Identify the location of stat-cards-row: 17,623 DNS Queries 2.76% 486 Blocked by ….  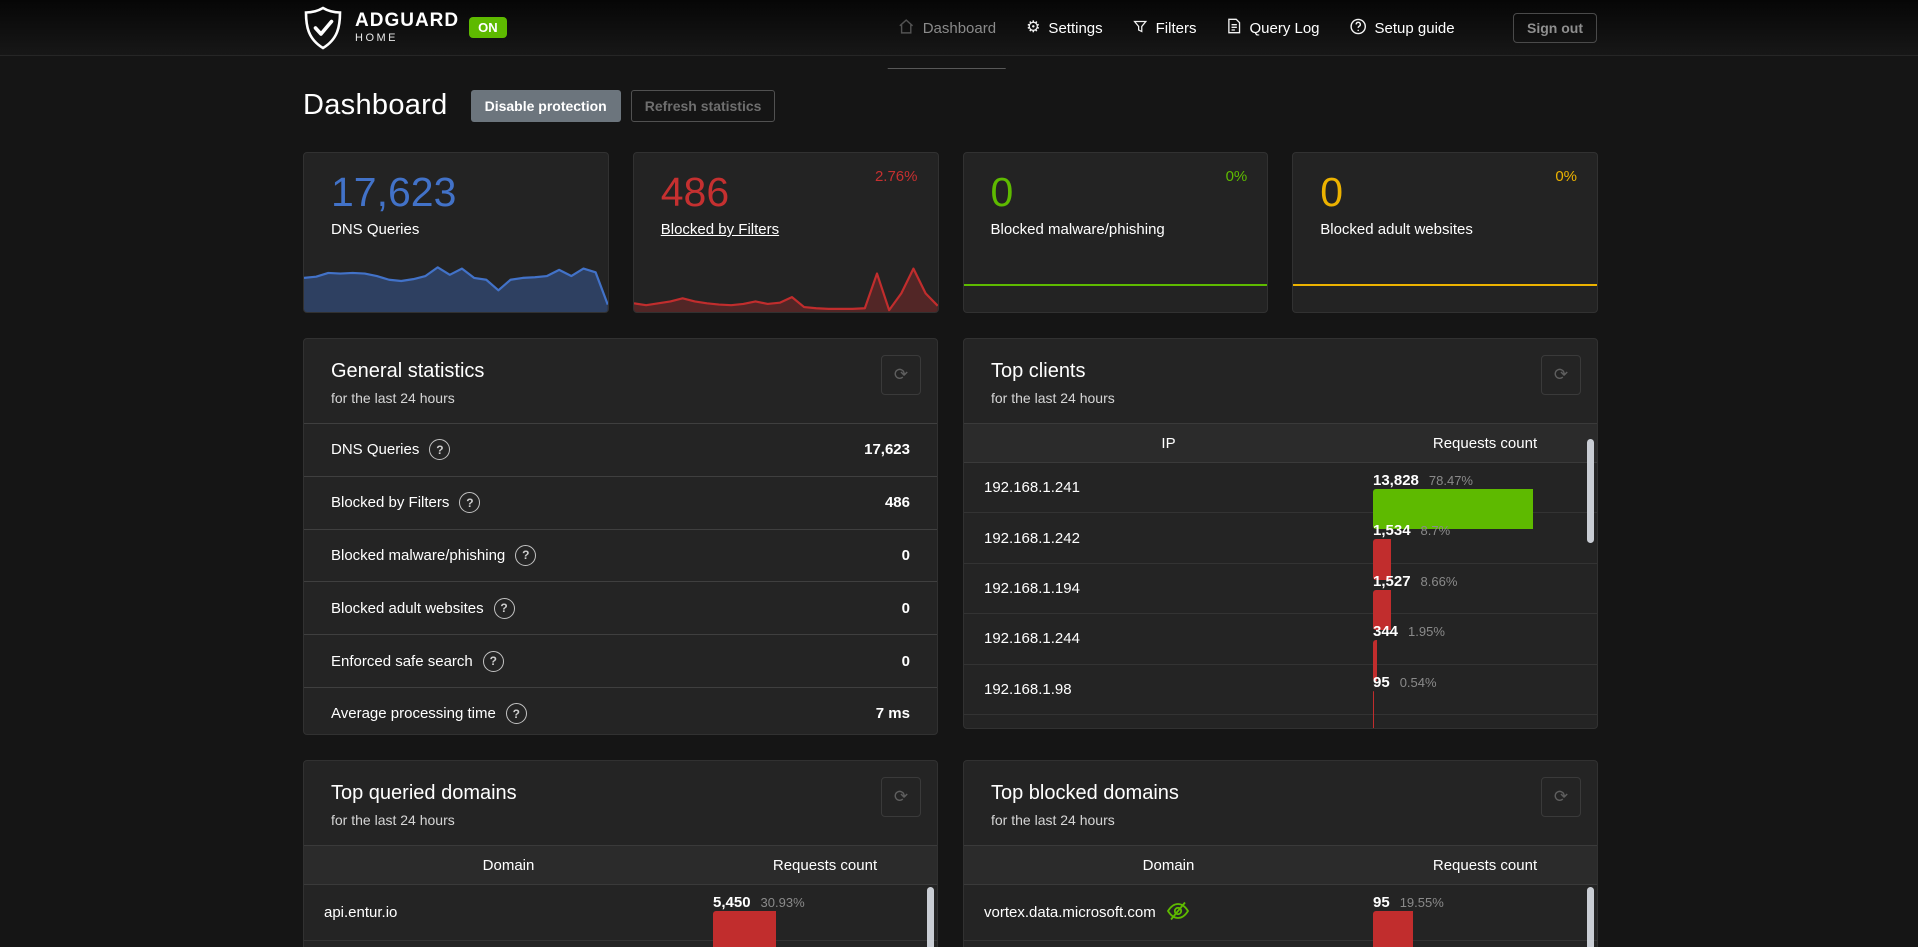
(950, 232).